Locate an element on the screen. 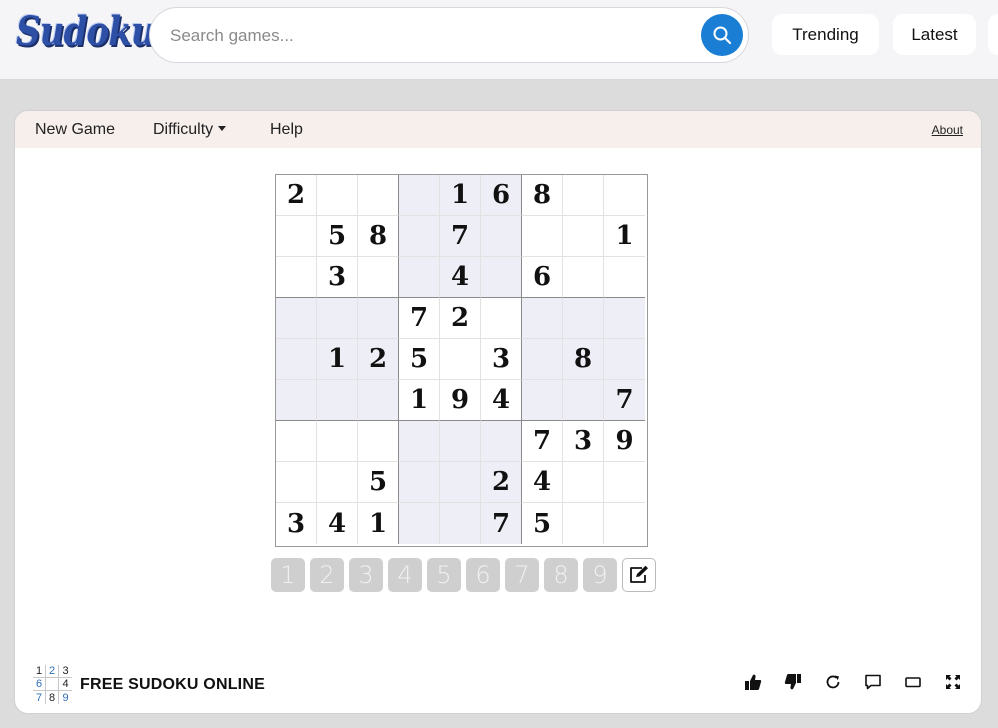  nav-more-button is located at coordinates (993, 34).